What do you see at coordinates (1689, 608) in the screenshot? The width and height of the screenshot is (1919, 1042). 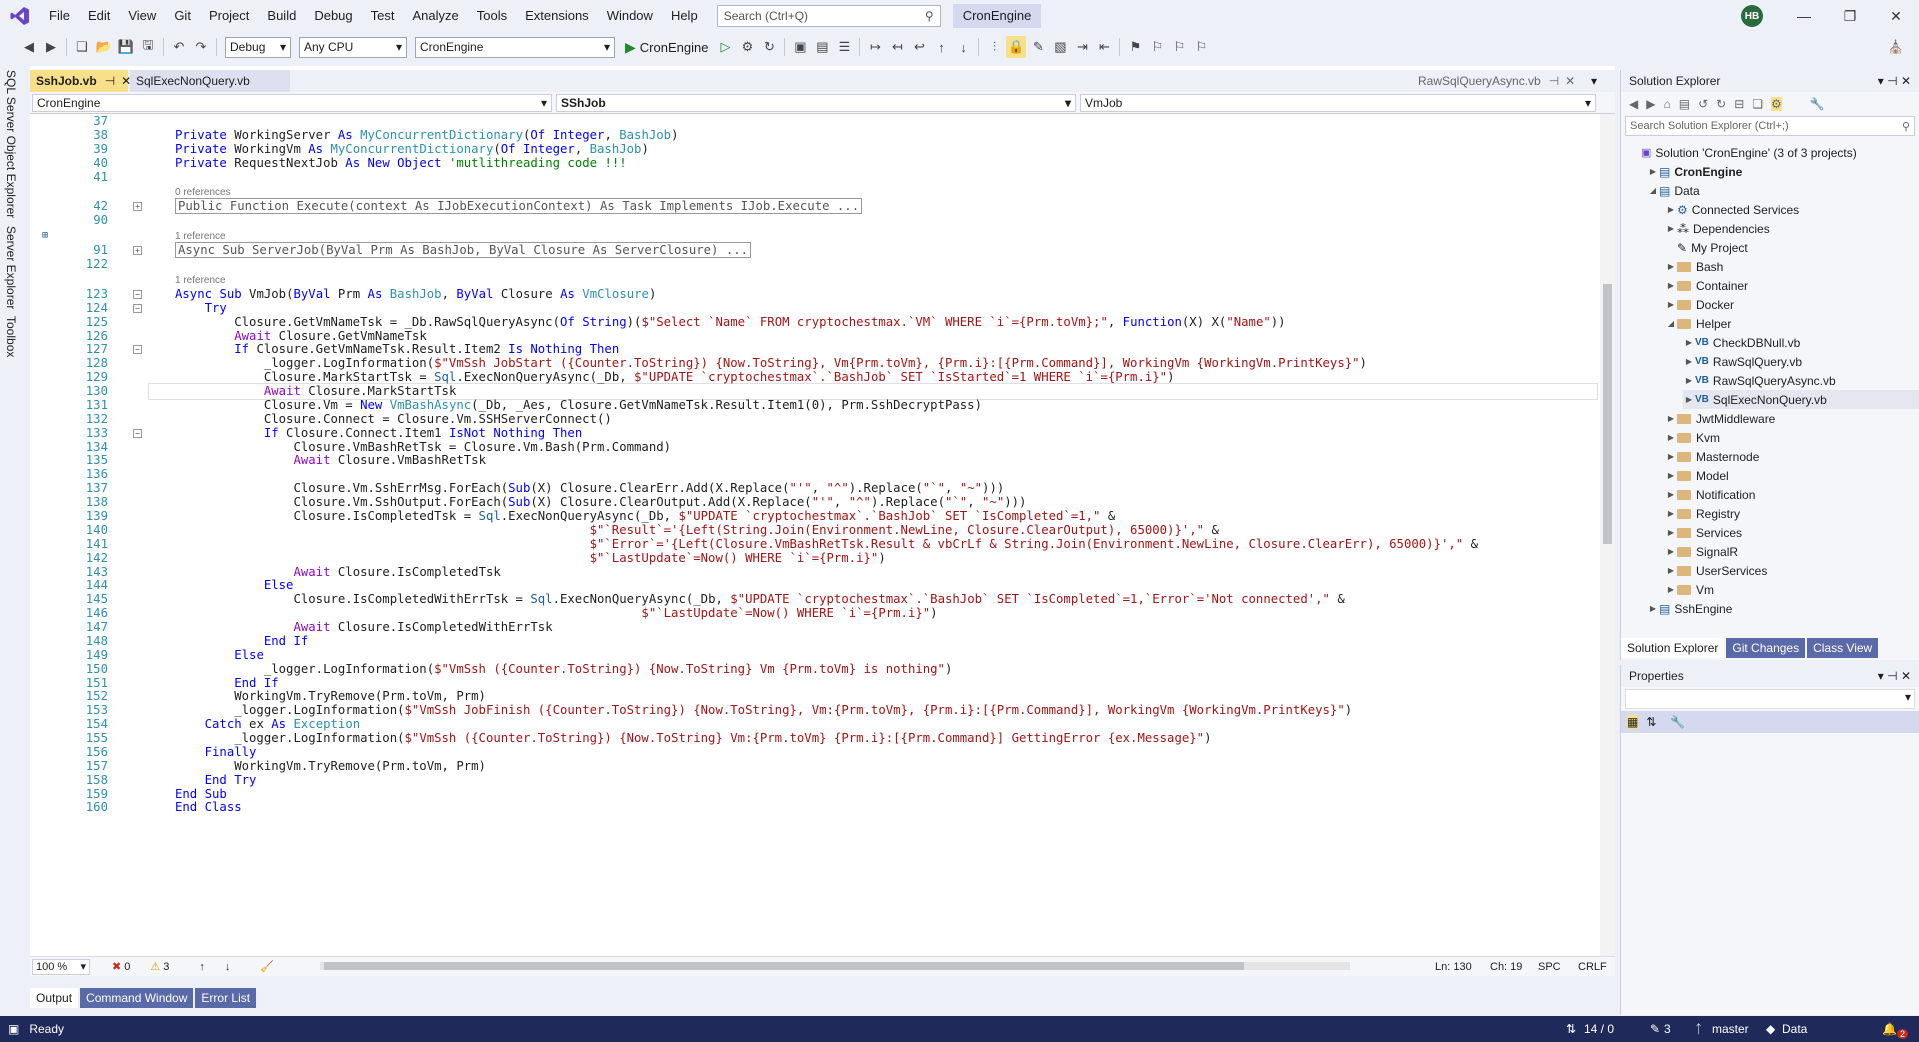 I see `tree-item-sshengine: ▶ ▤ SshEngine` at bounding box center [1689, 608].